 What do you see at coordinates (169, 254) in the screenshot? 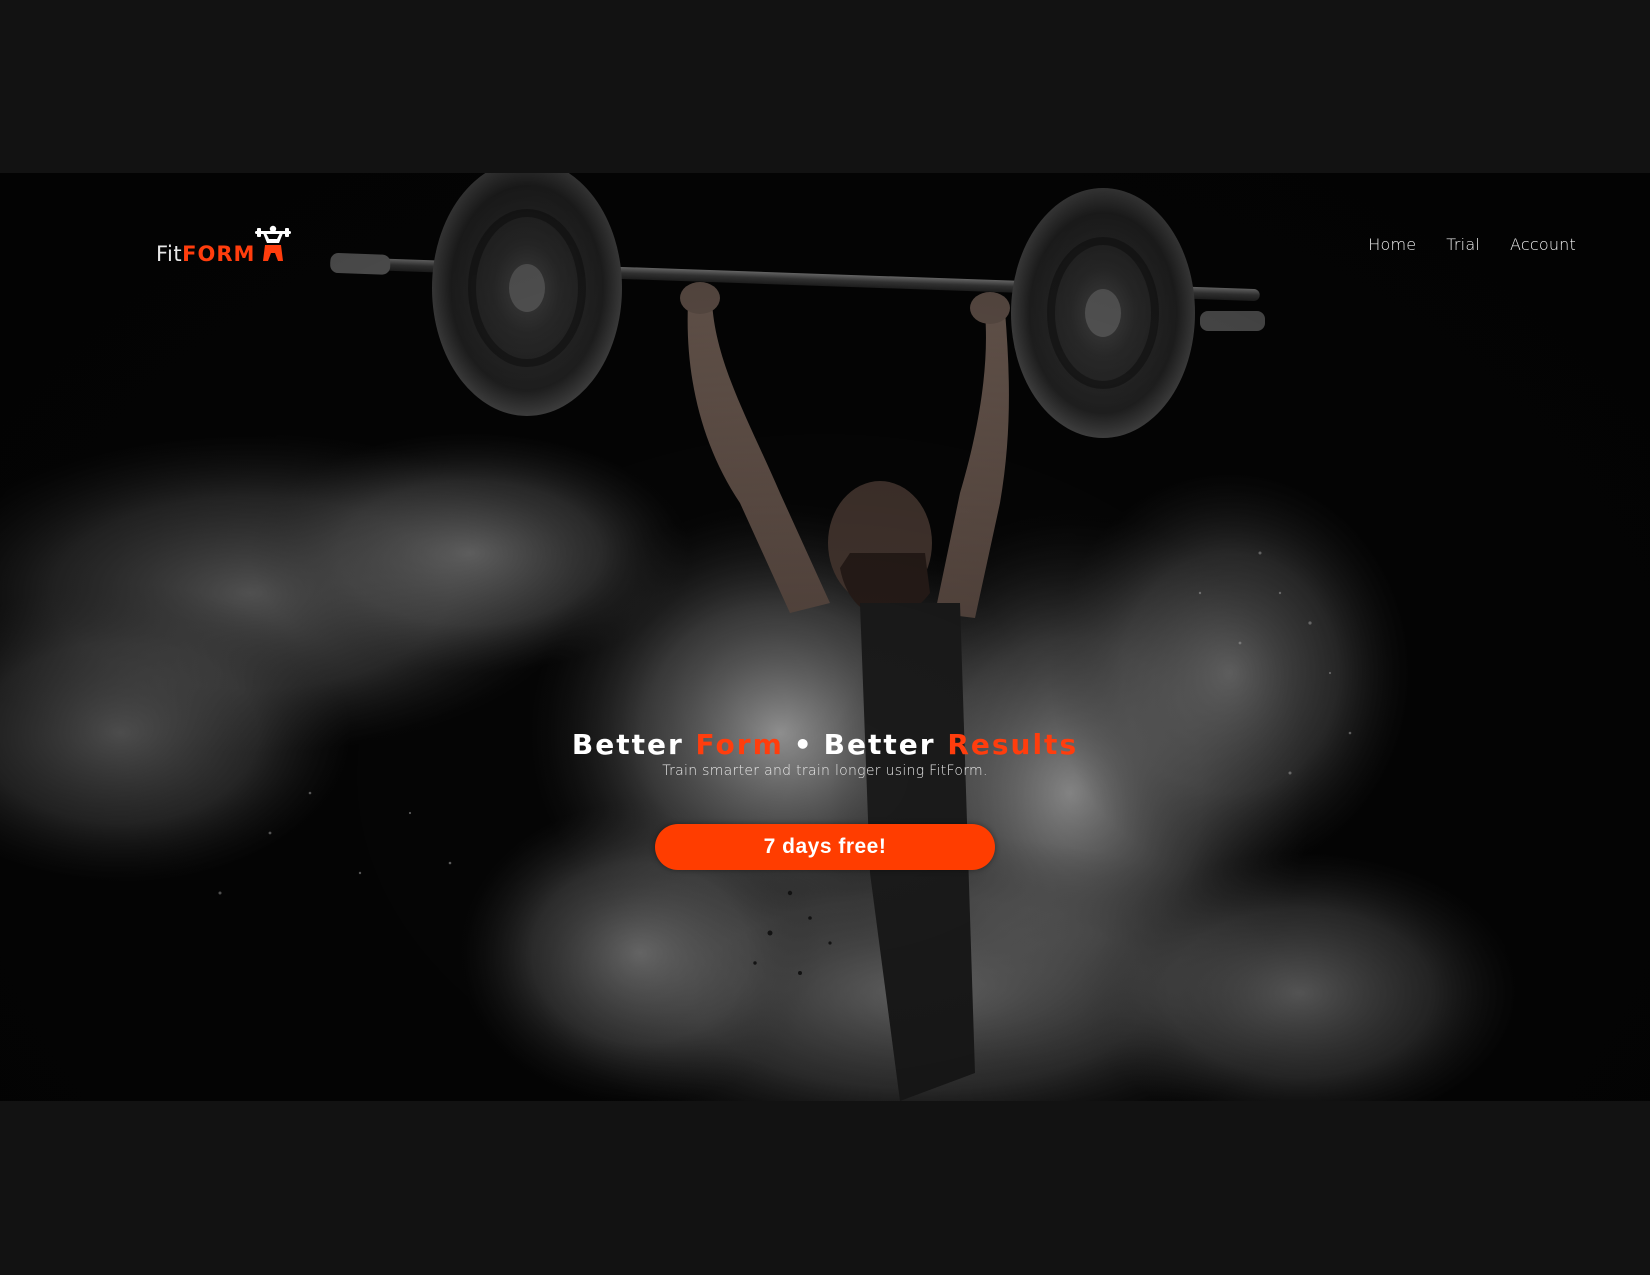
I see `brand-name-fit: Fit` at bounding box center [169, 254].